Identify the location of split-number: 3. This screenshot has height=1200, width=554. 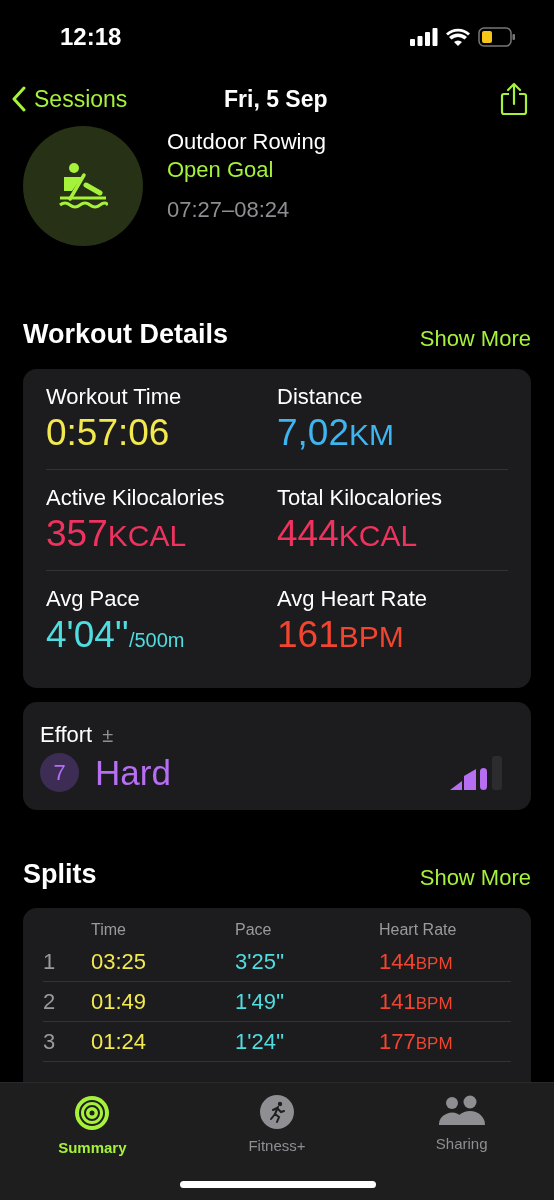
(50, 1042).